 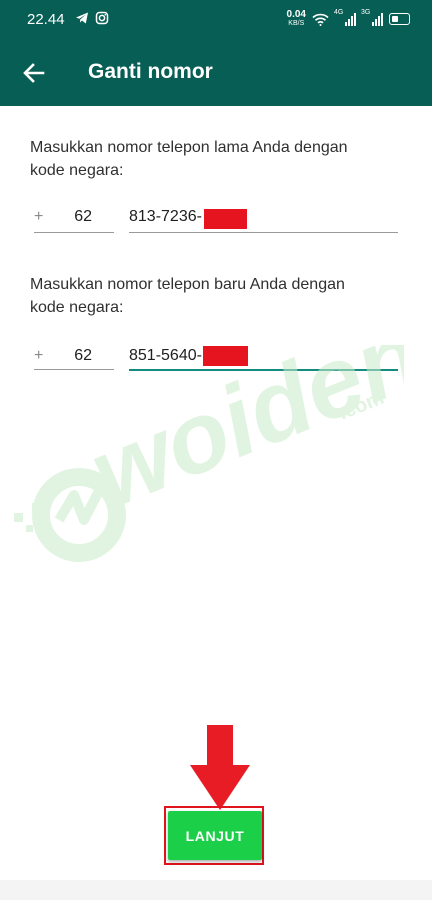 I want to click on bottom-bar, so click(x=216, y=890).